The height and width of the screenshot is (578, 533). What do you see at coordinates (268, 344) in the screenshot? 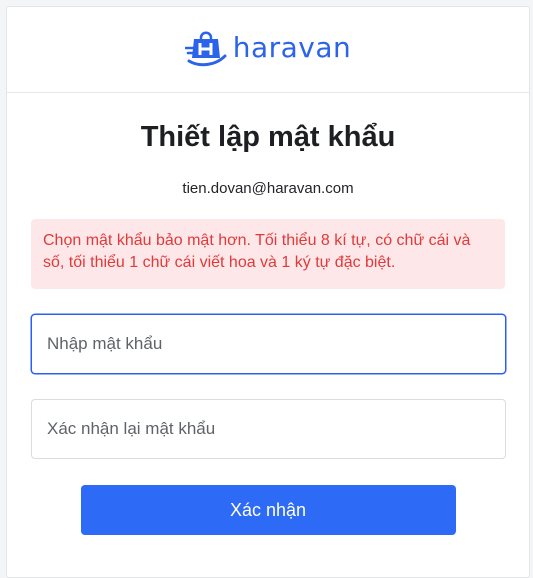
I see `password-input` at bounding box center [268, 344].